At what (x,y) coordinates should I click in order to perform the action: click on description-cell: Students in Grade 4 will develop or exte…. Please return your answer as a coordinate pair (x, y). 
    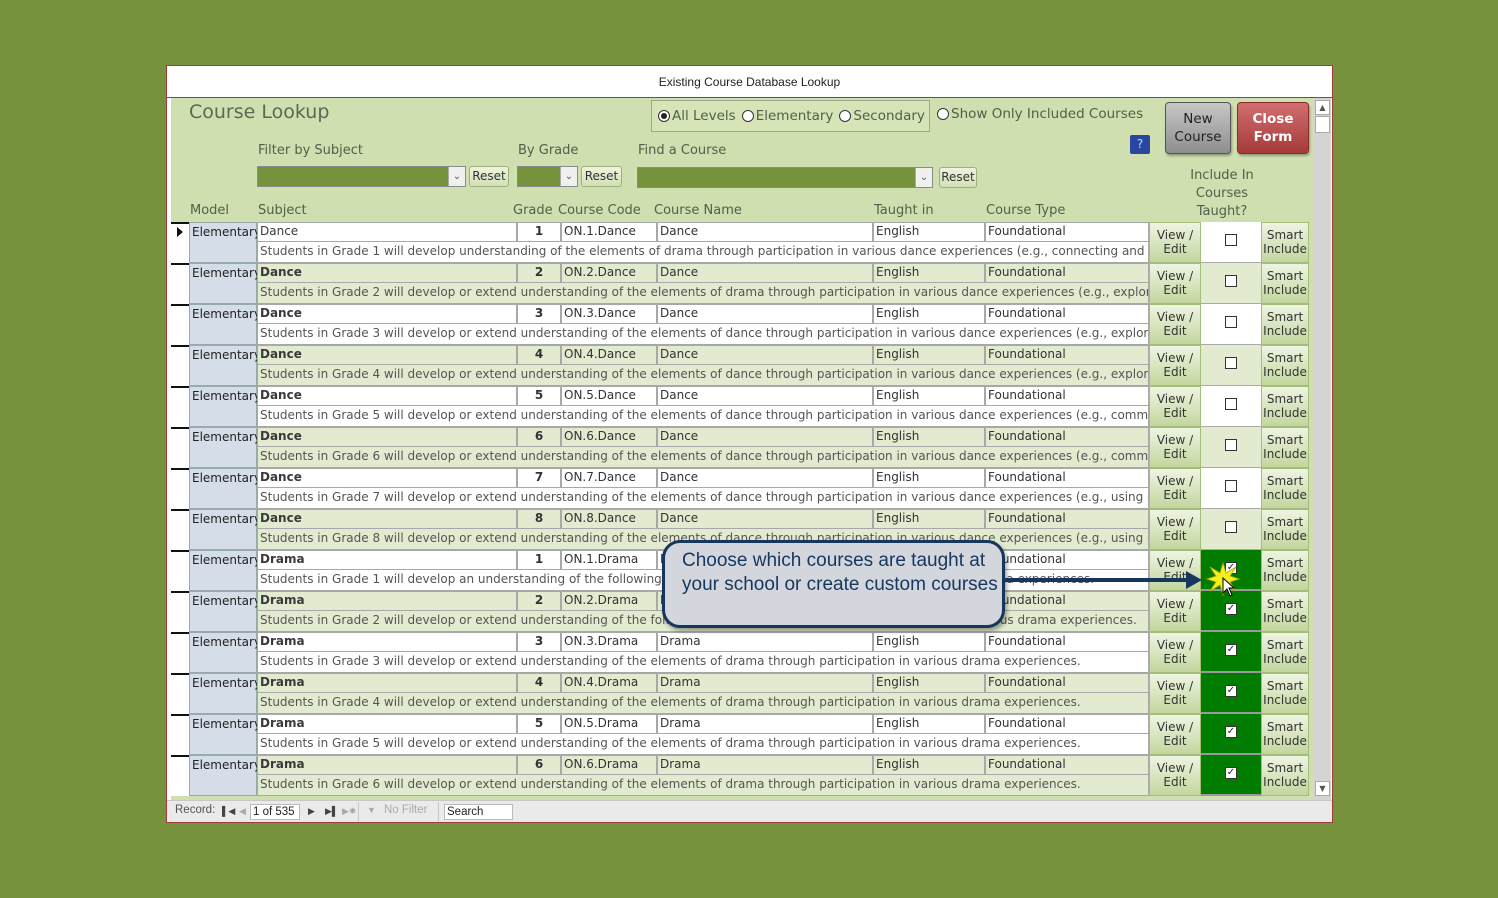
    Looking at the image, I should click on (703, 375).